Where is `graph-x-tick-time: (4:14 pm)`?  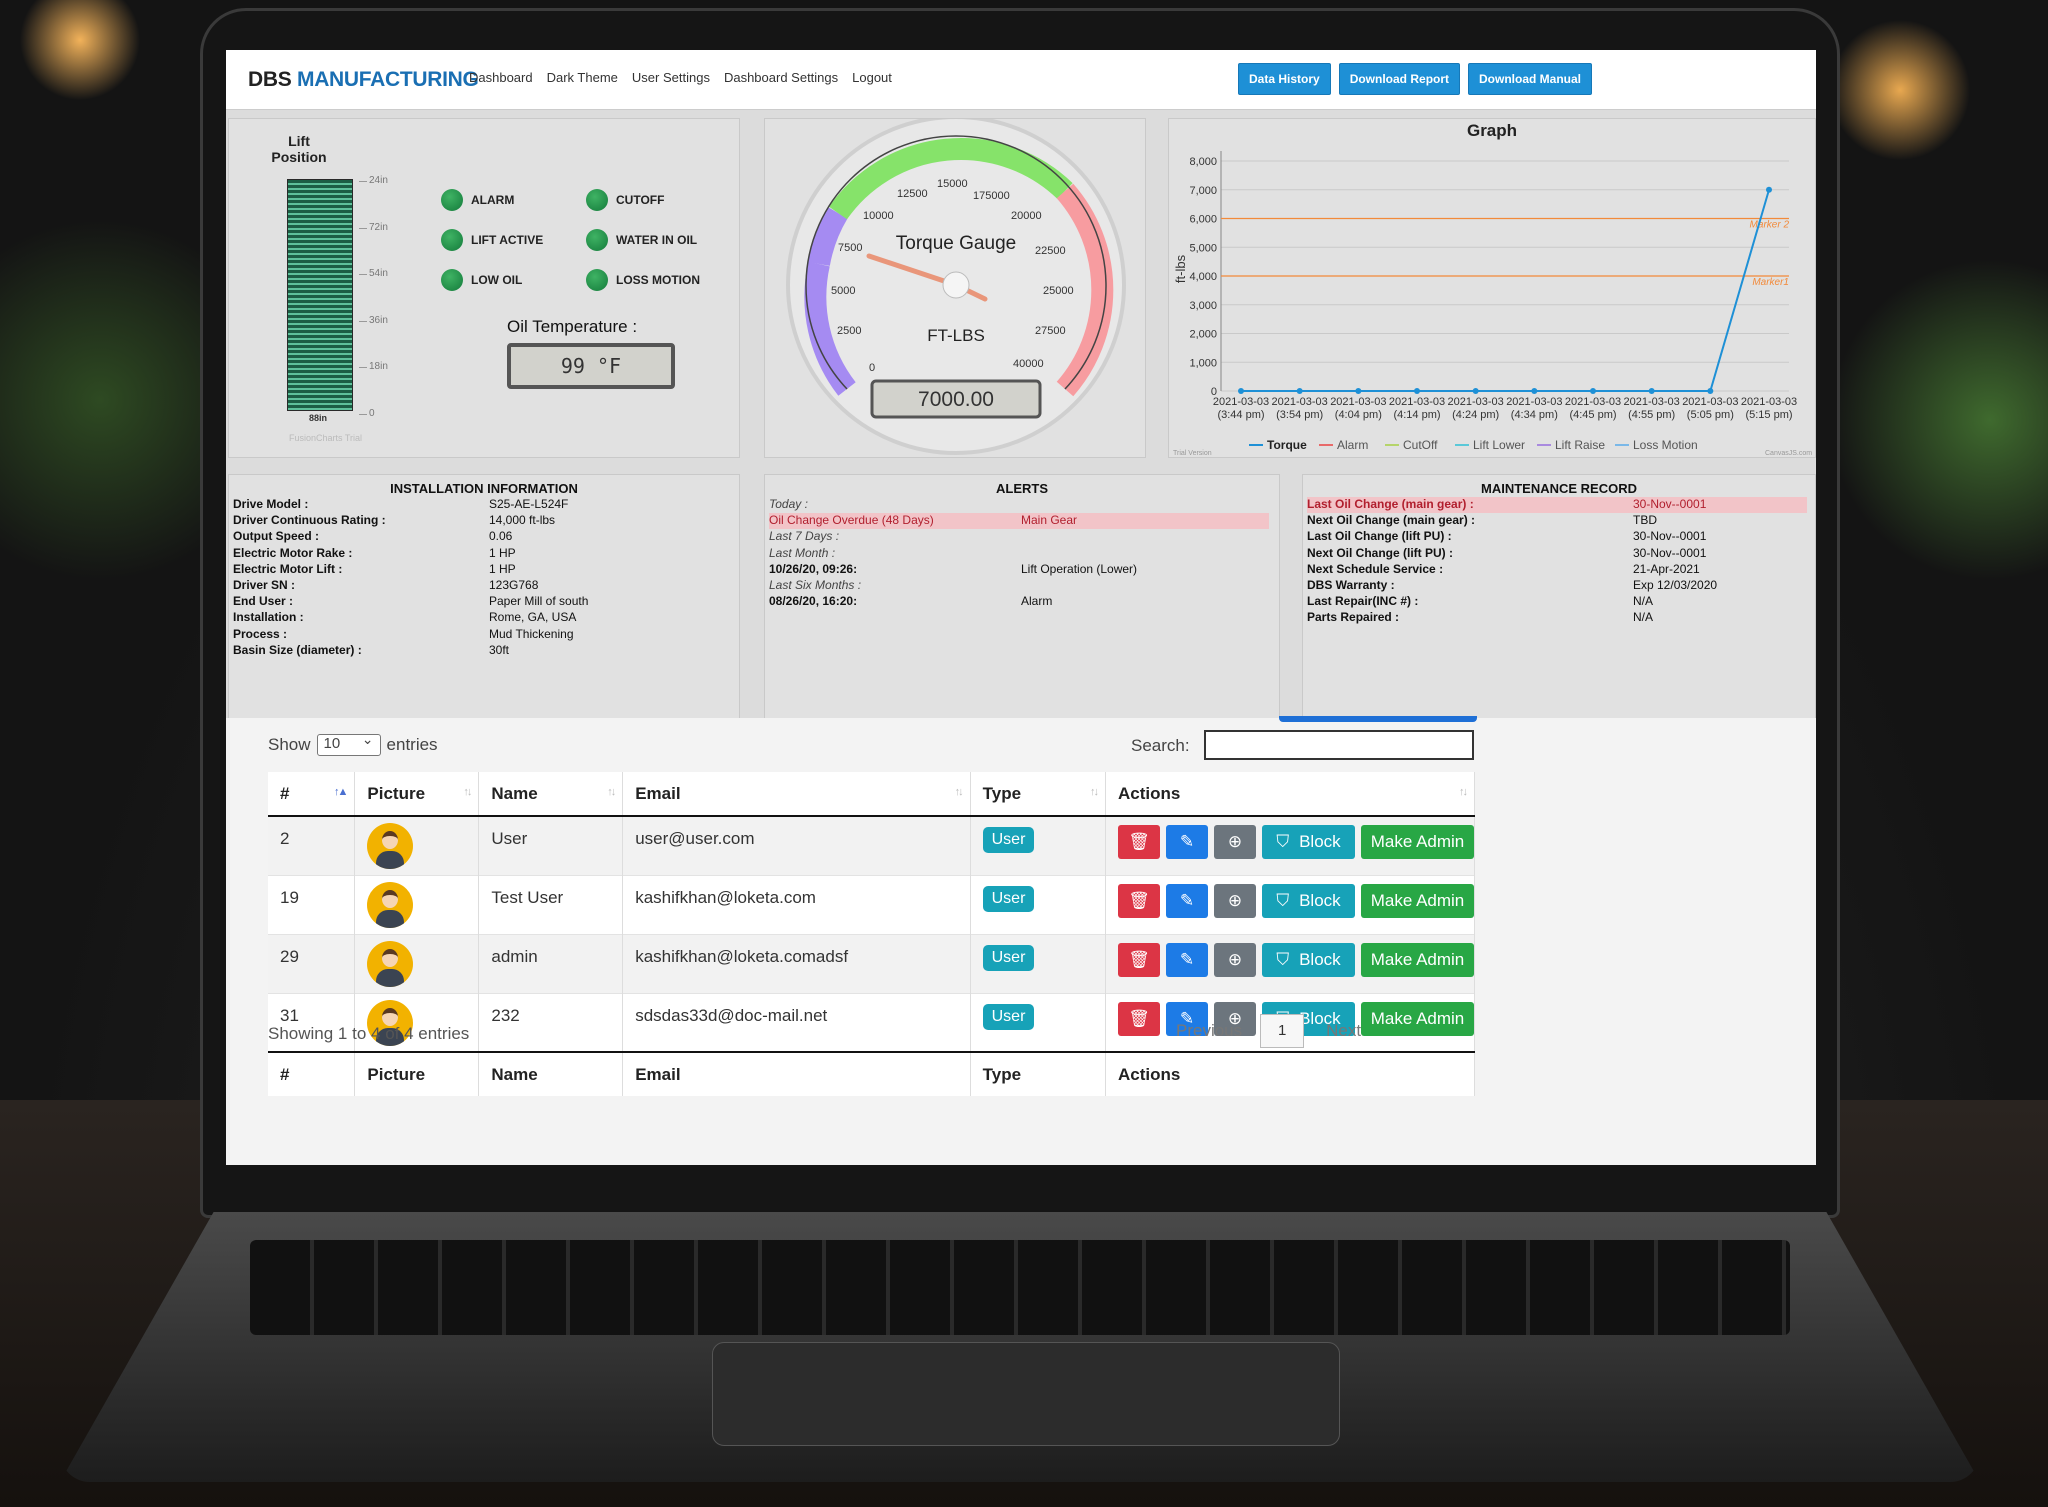 graph-x-tick-time: (4:14 pm) is located at coordinates (1416, 415).